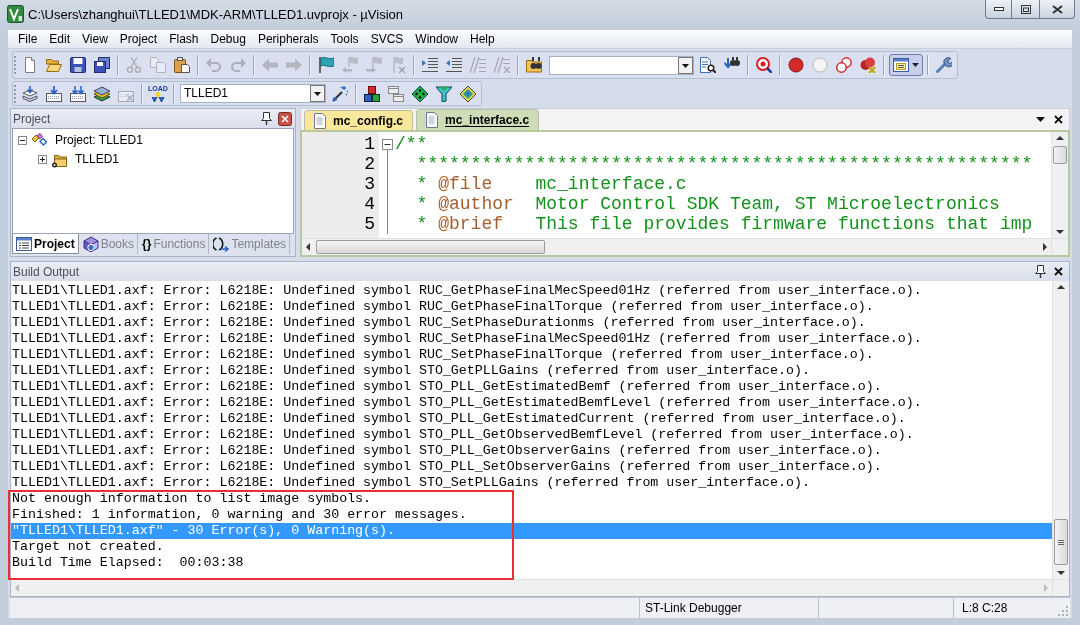  Describe the element at coordinates (531, 291) in the screenshot. I see `output-line: TLLED1\TLLED1.axf: Error: L6218E: Undefined symbol RUC_GetPhaseFinalMecSpeed01Hz (referred from user_interface.o).` at that location.